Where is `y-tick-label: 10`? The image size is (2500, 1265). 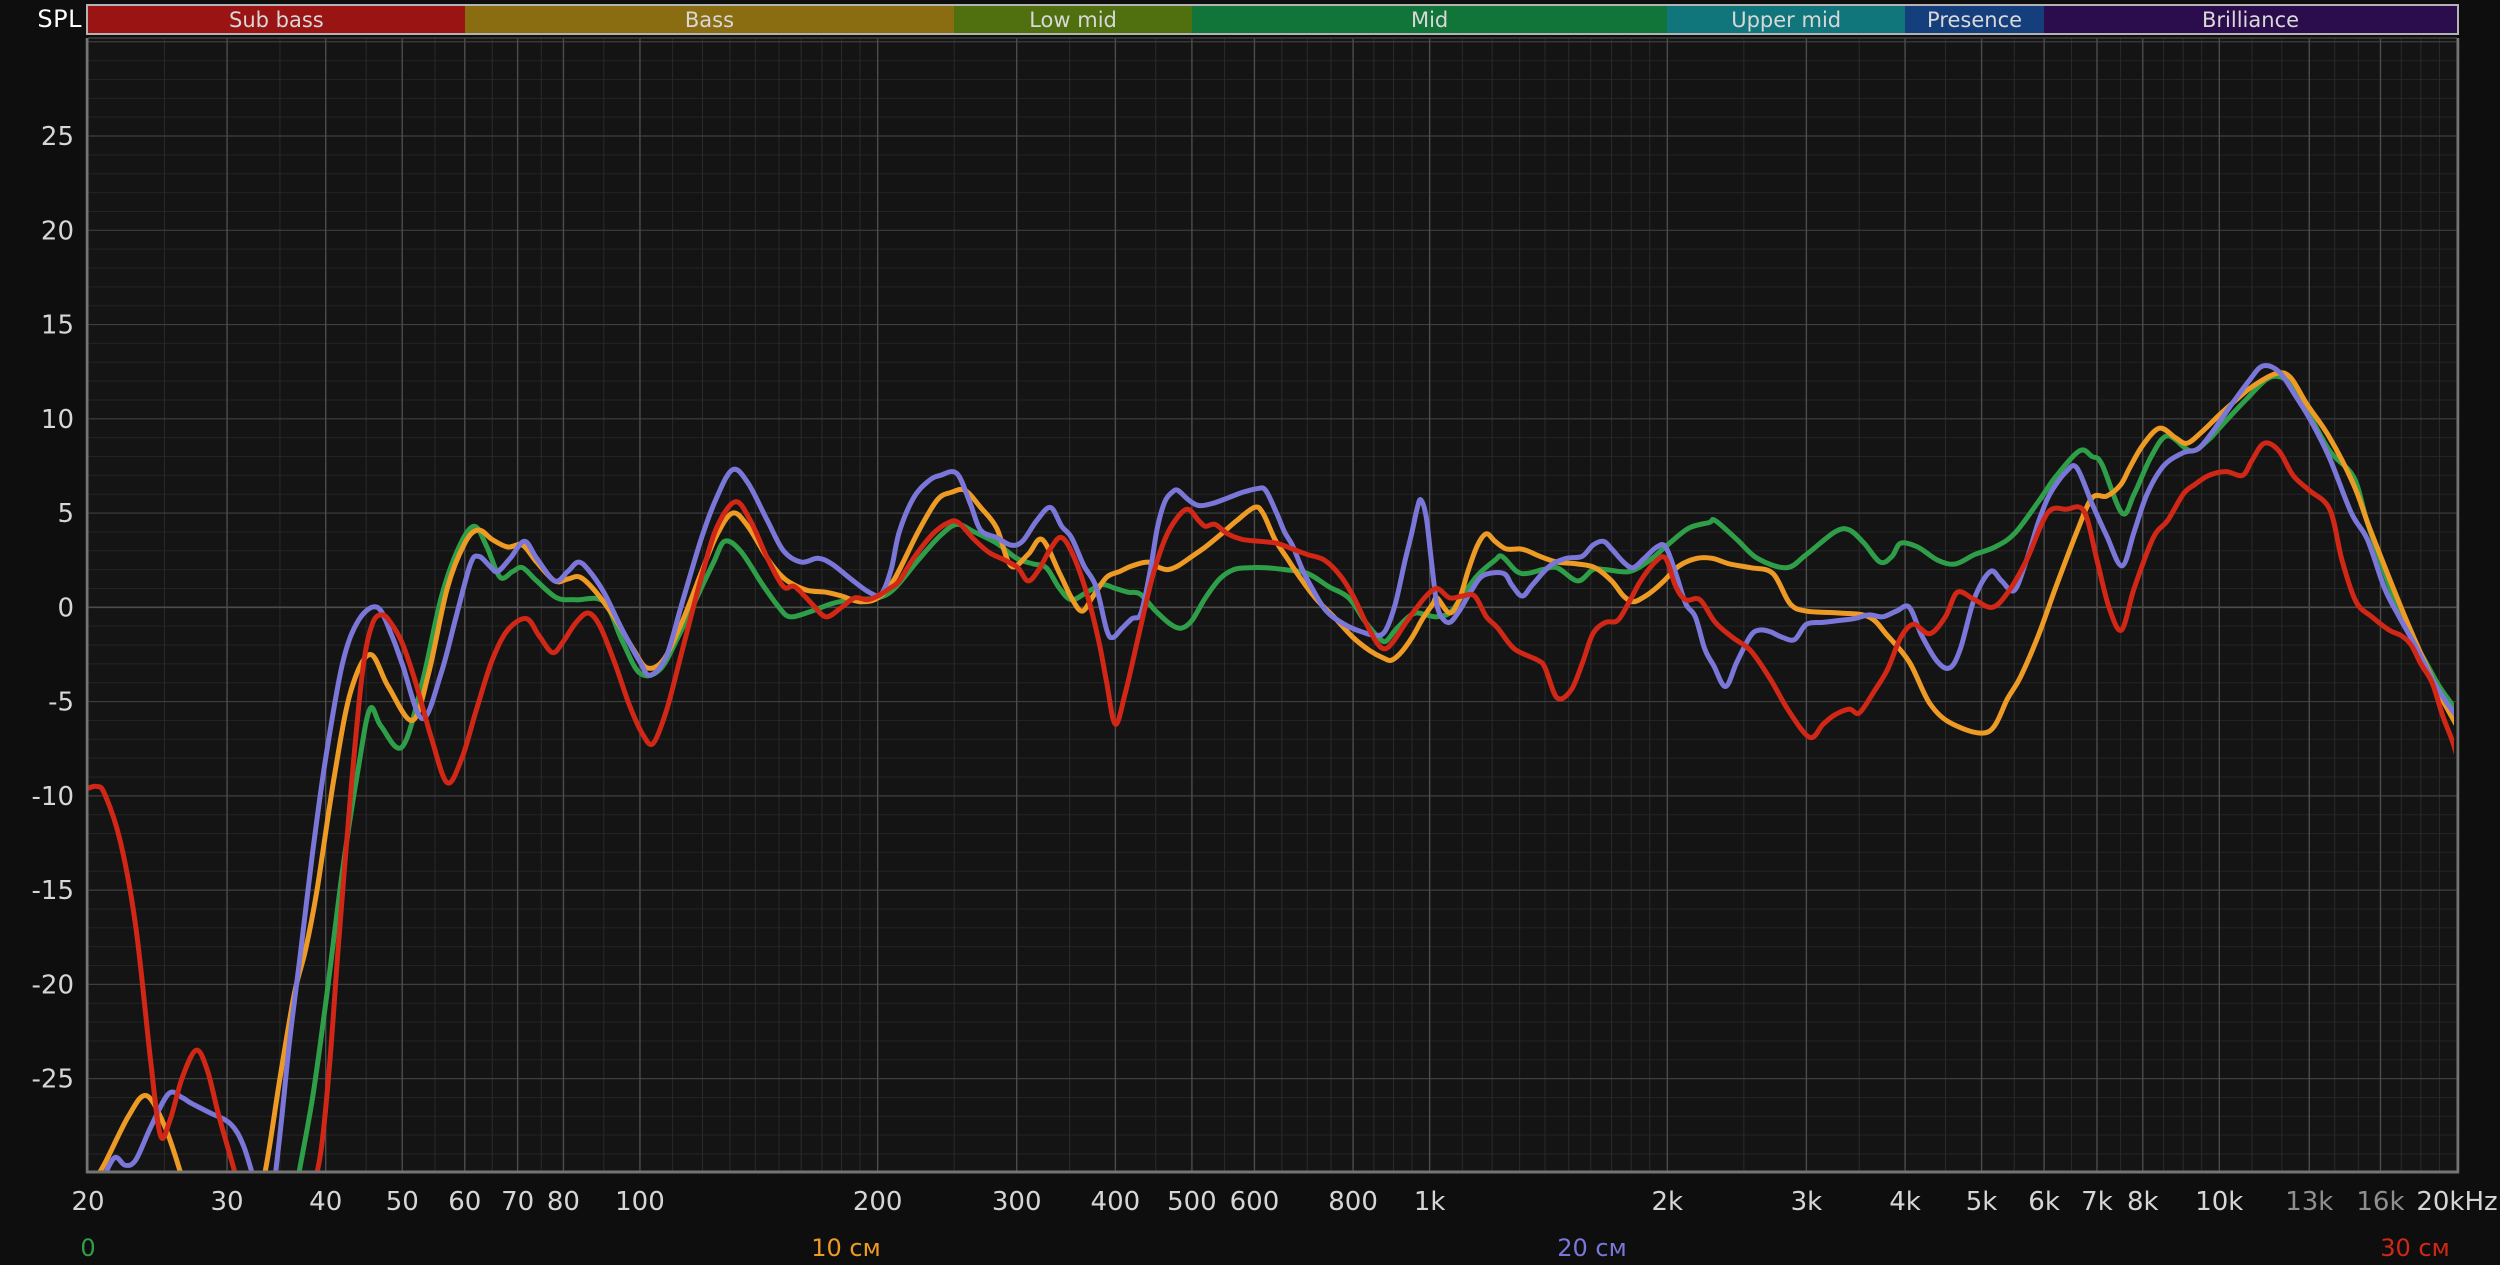 y-tick-label: 10 is located at coordinates (57, 420).